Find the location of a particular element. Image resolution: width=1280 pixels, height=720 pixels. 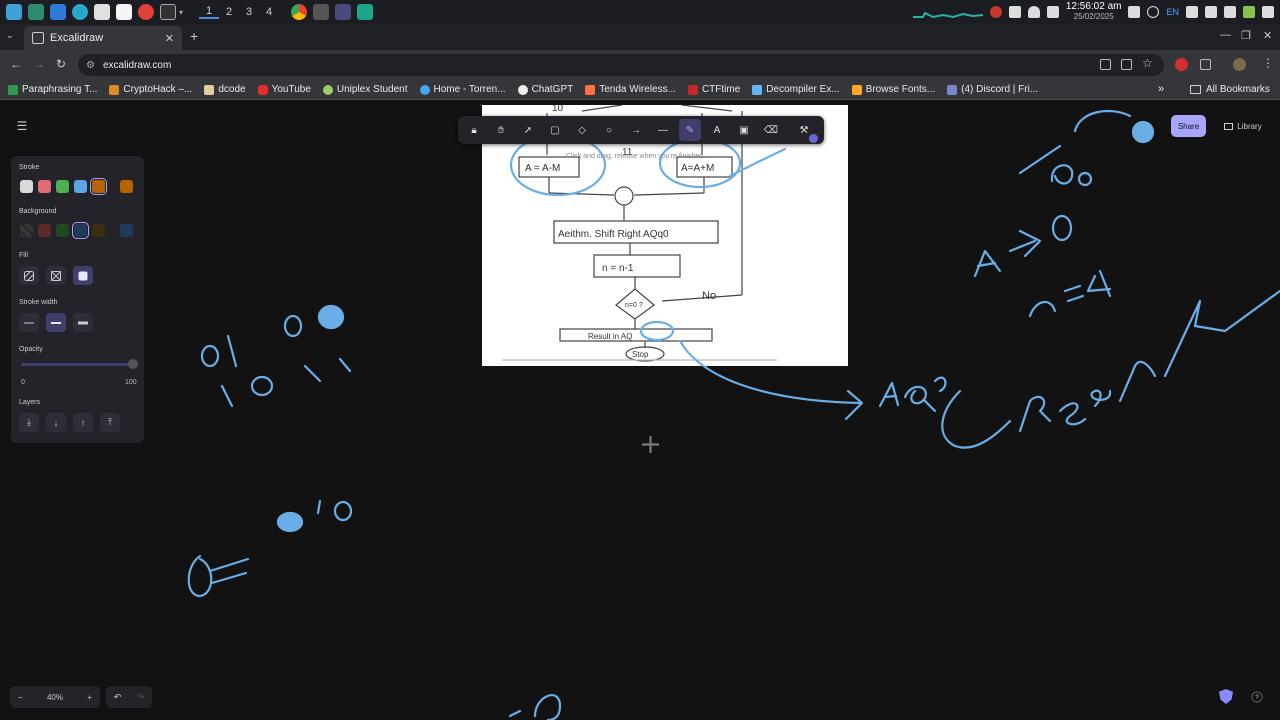

settings-icon is located at coordinates (1268, 12).